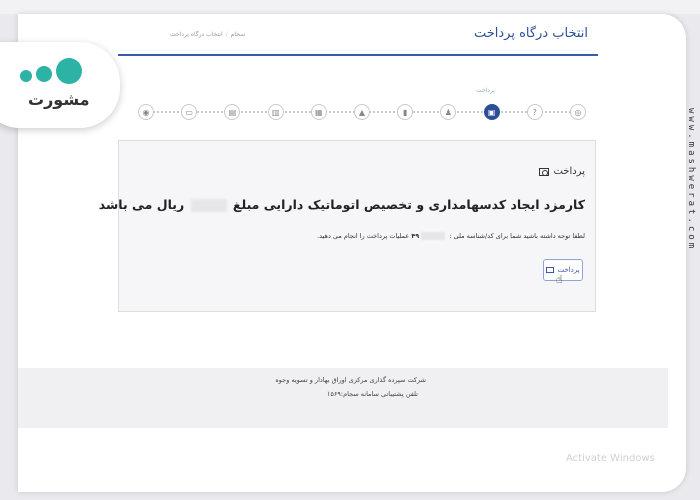 The height and width of the screenshot is (500, 700). Describe the element at coordinates (363, 236) in the screenshot. I see `note-after: عملیات پرداخت را انجام می دهید.` at that location.